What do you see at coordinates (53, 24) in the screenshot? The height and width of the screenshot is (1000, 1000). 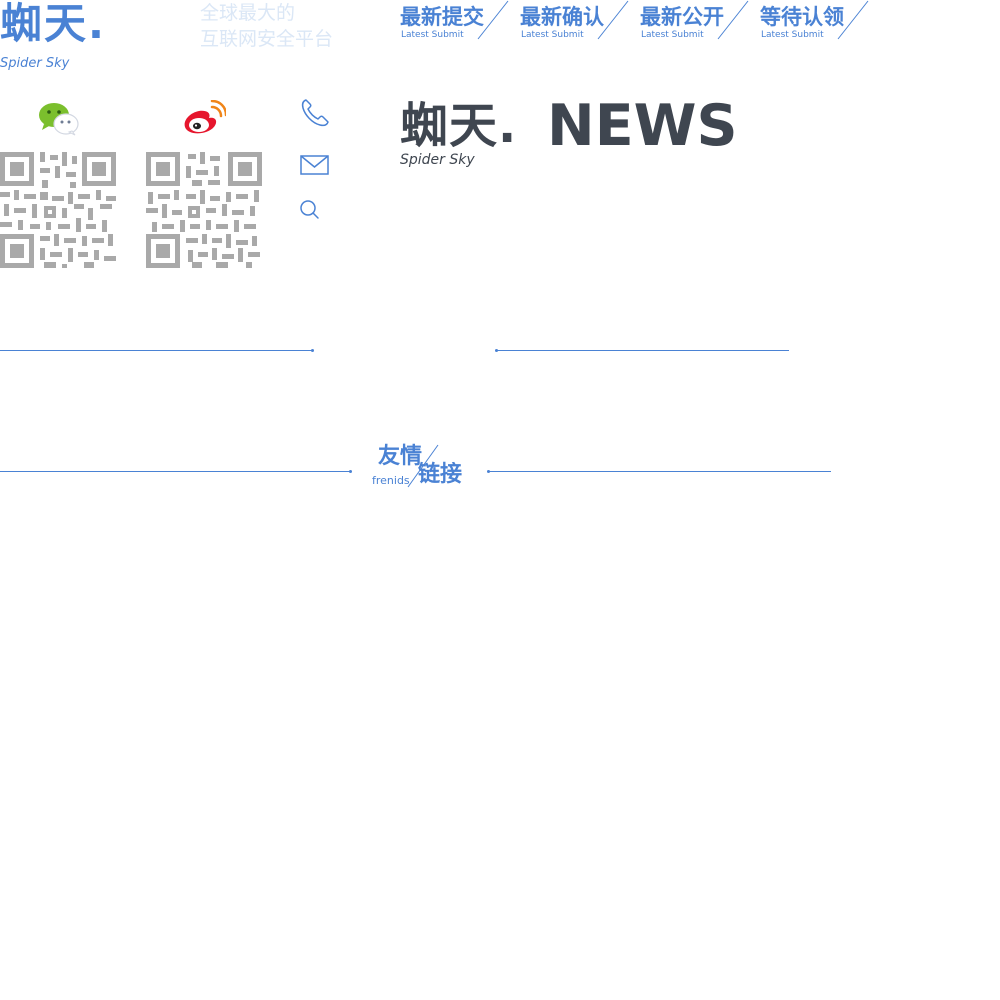 I see `logo-text: 蜘天.` at bounding box center [53, 24].